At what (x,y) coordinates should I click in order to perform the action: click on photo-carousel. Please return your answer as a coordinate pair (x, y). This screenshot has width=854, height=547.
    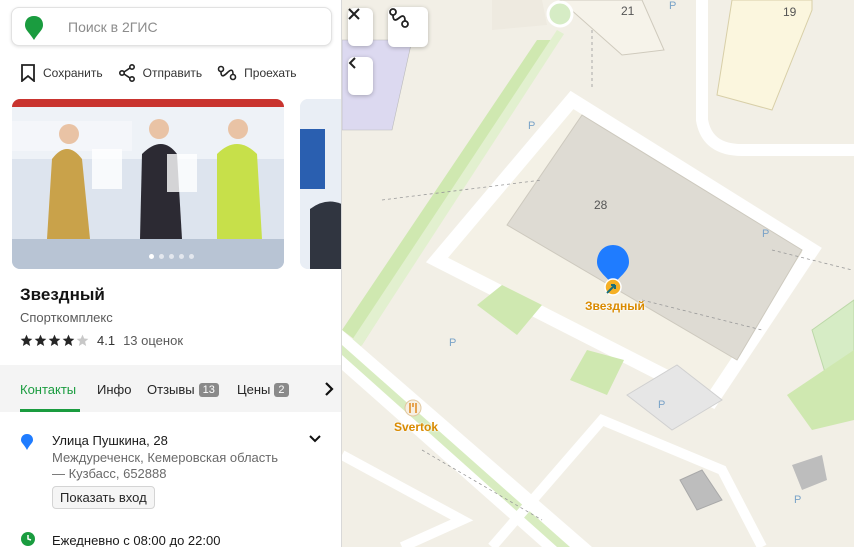
    Looking at the image, I should click on (176, 184).